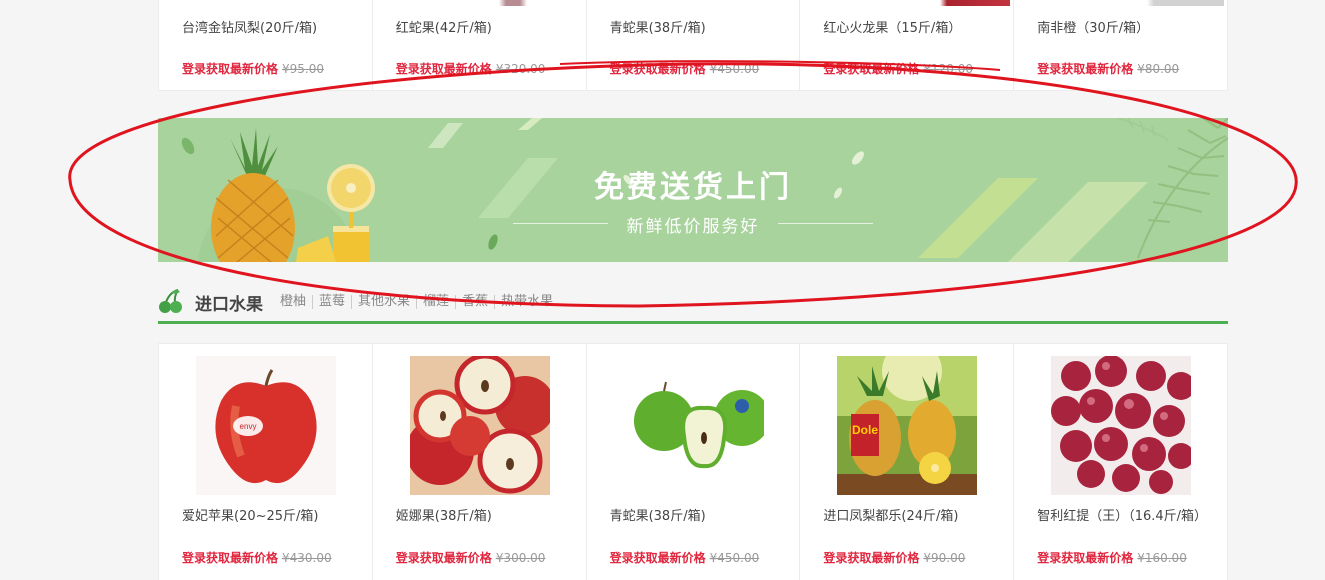 This screenshot has width=1325, height=580. What do you see at coordinates (479, 425) in the screenshot?
I see `sliced-apples-image` at bounding box center [479, 425].